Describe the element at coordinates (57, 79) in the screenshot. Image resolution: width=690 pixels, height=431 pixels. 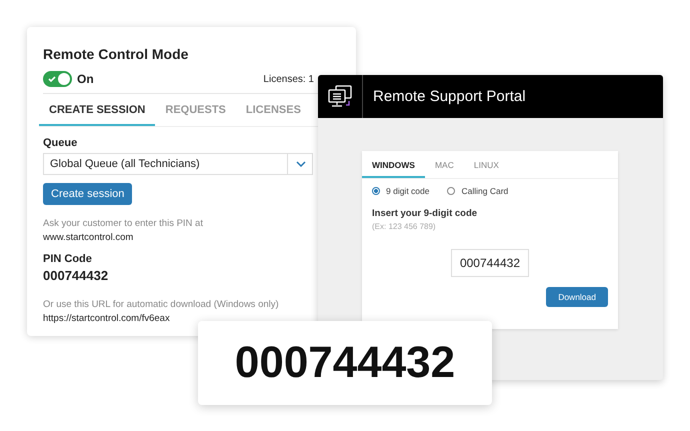
I see `toggle-switch` at that location.